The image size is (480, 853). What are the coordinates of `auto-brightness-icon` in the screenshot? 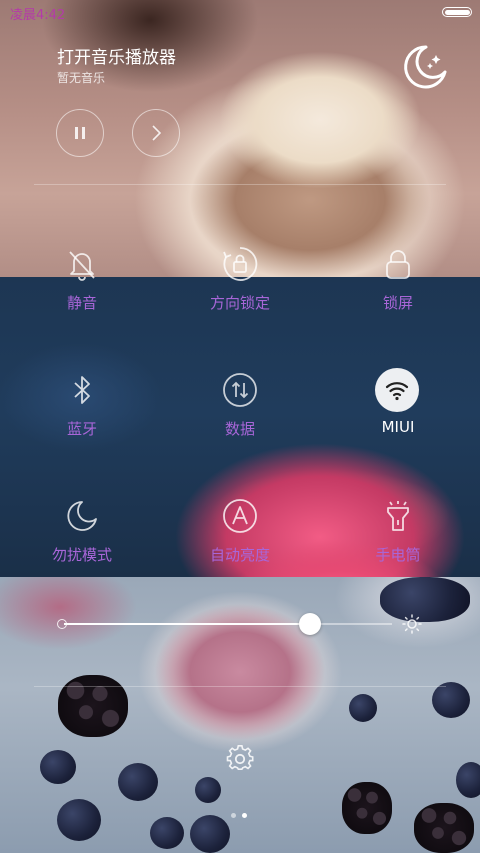 It's located at (240, 516).